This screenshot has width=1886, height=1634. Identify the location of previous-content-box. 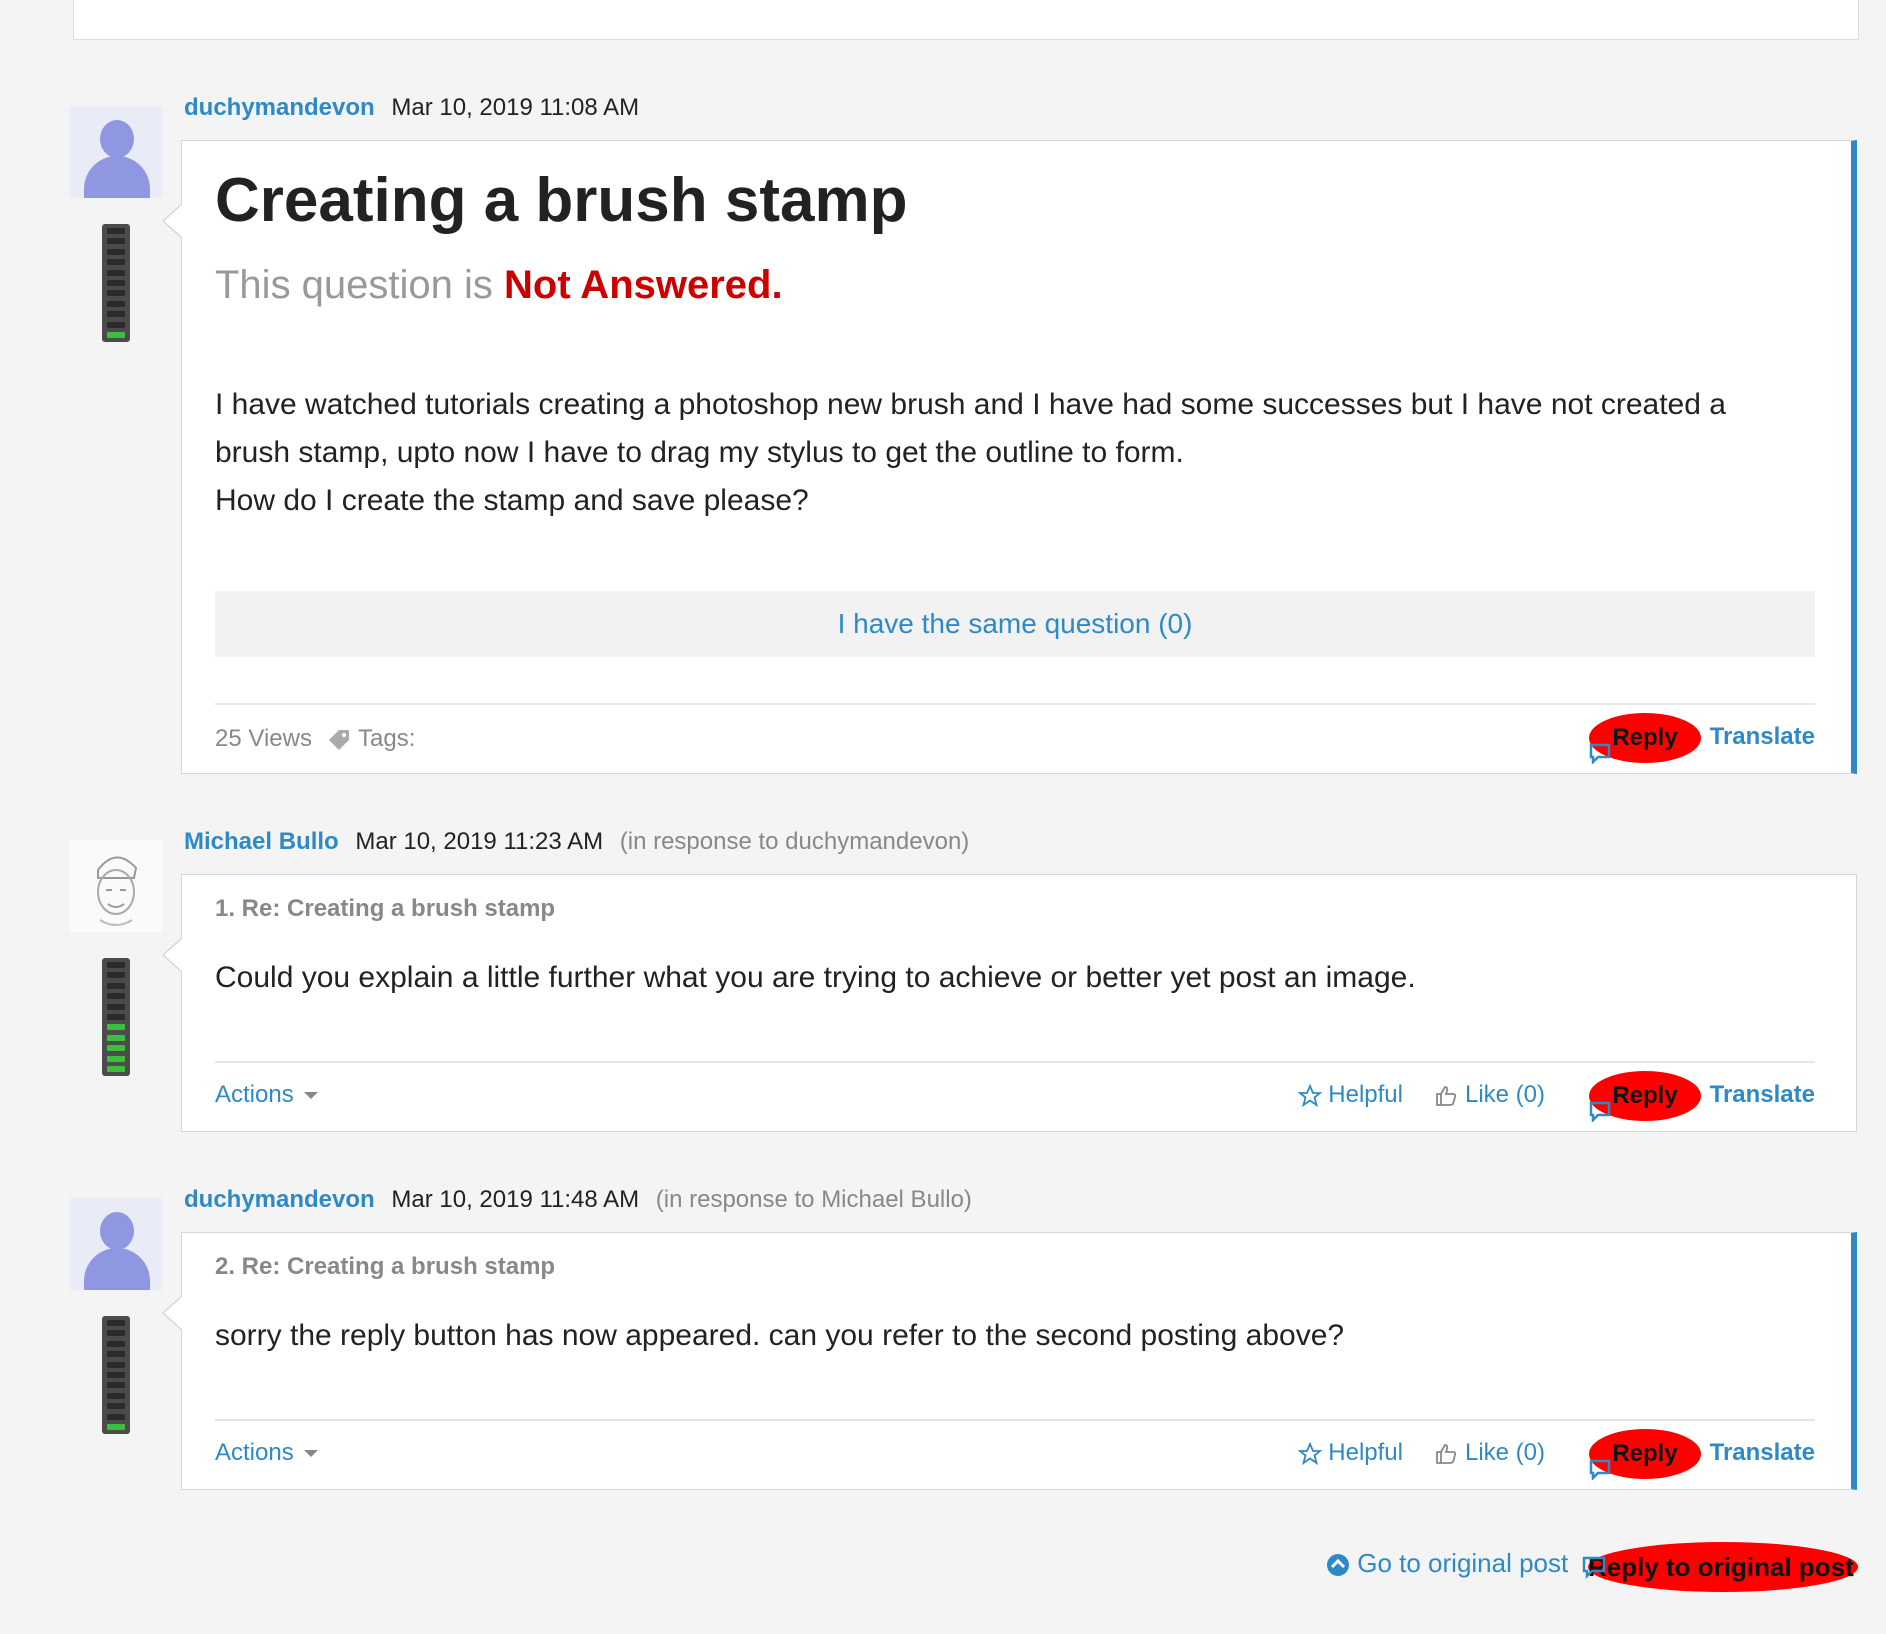
(966, 20).